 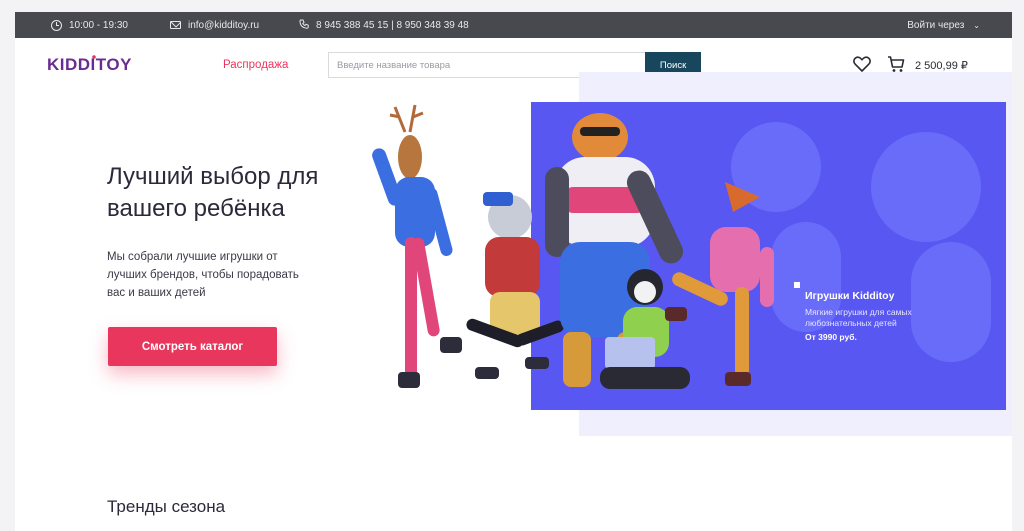 What do you see at coordinates (98, 25) in the screenshot?
I see `hours-text: 10:00 - 19:30` at bounding box center [98, 25].